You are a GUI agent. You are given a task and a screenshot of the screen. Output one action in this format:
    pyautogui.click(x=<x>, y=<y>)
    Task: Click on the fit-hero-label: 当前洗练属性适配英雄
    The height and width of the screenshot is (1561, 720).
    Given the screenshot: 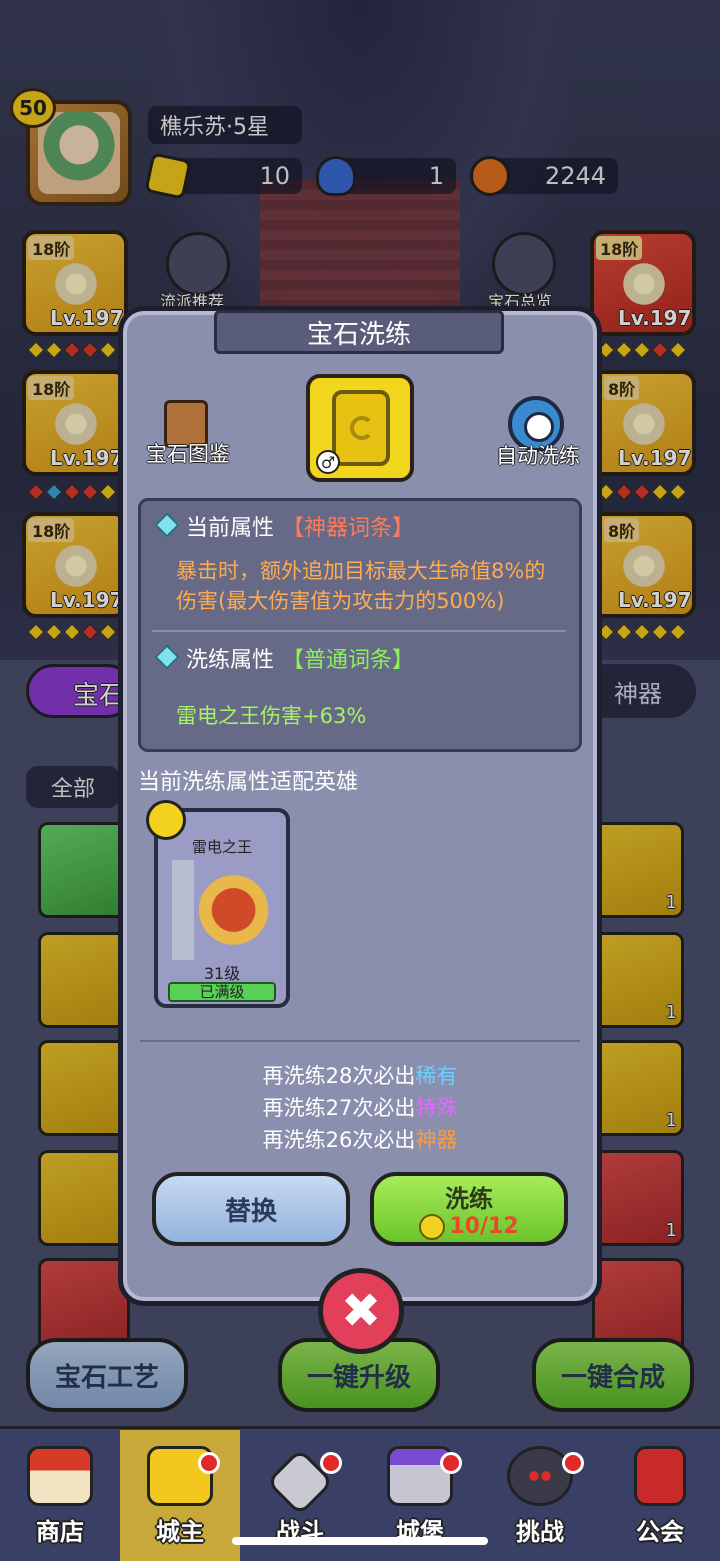 What is the action you would take?
    pyautogui.click(x=248, y=782)
    